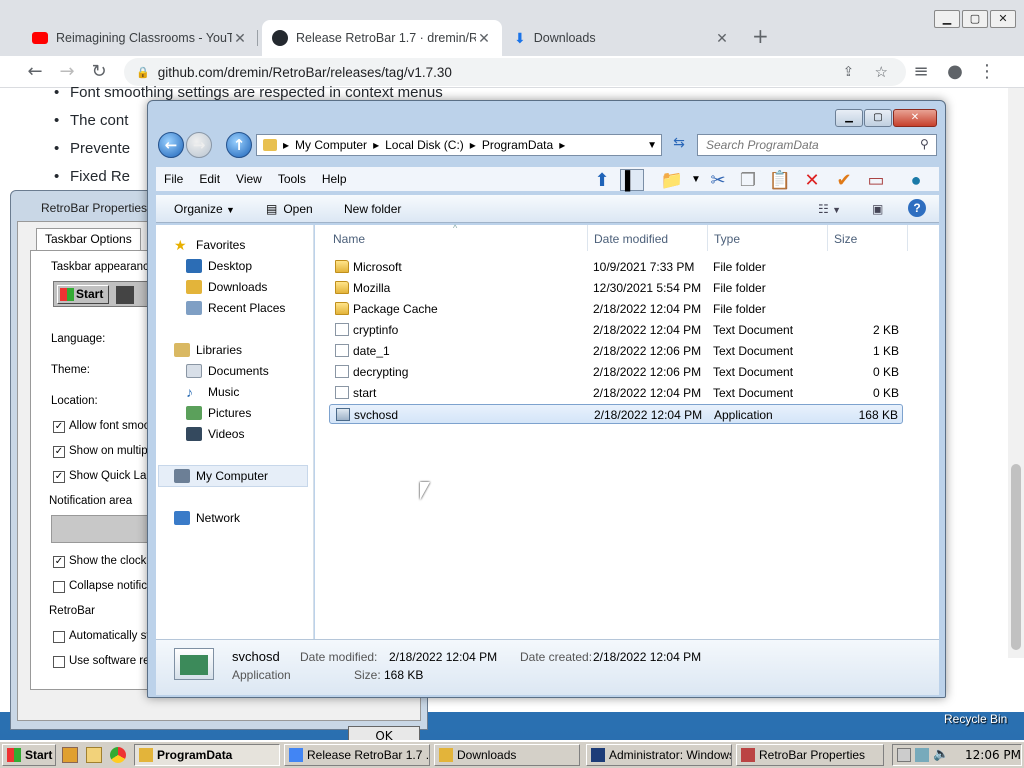  I want to click on tab-taskbar-options: Taskbar Options, so click(88, 239).